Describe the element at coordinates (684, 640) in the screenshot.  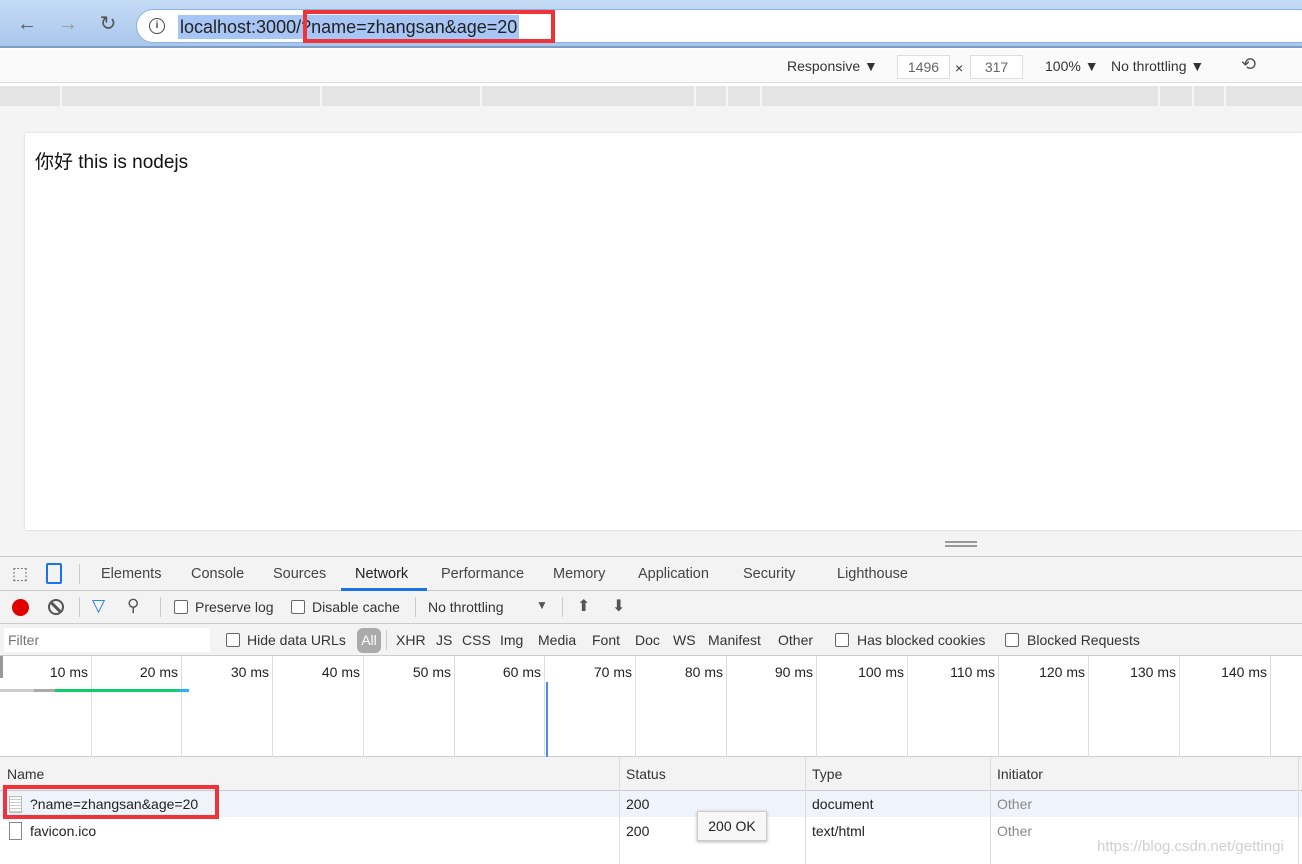
I see `filter-type-ws: WS` at that location.